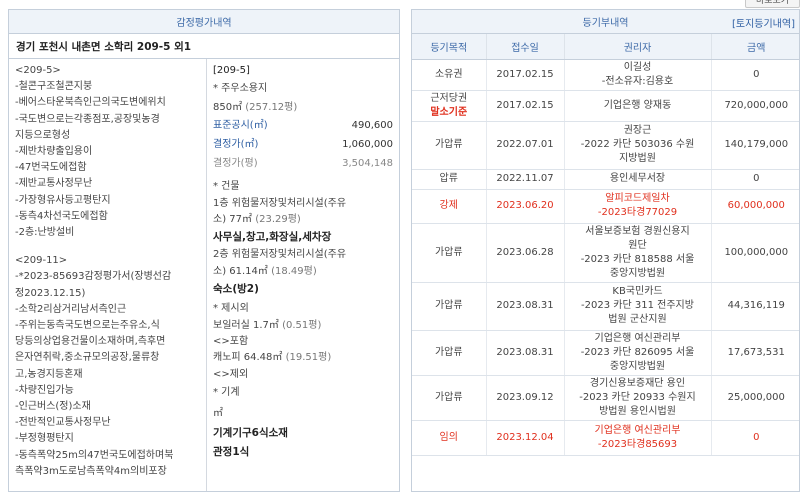 The image size is (800, 492). I want to click on description-line: 측폭약3m도로남측폭약4m의비포장, so click(91, 471).